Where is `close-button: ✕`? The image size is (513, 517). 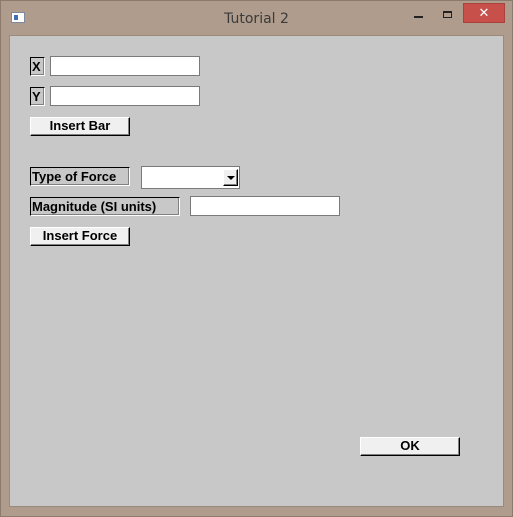
close-button: ✕ is located at coordinates (484, 13).